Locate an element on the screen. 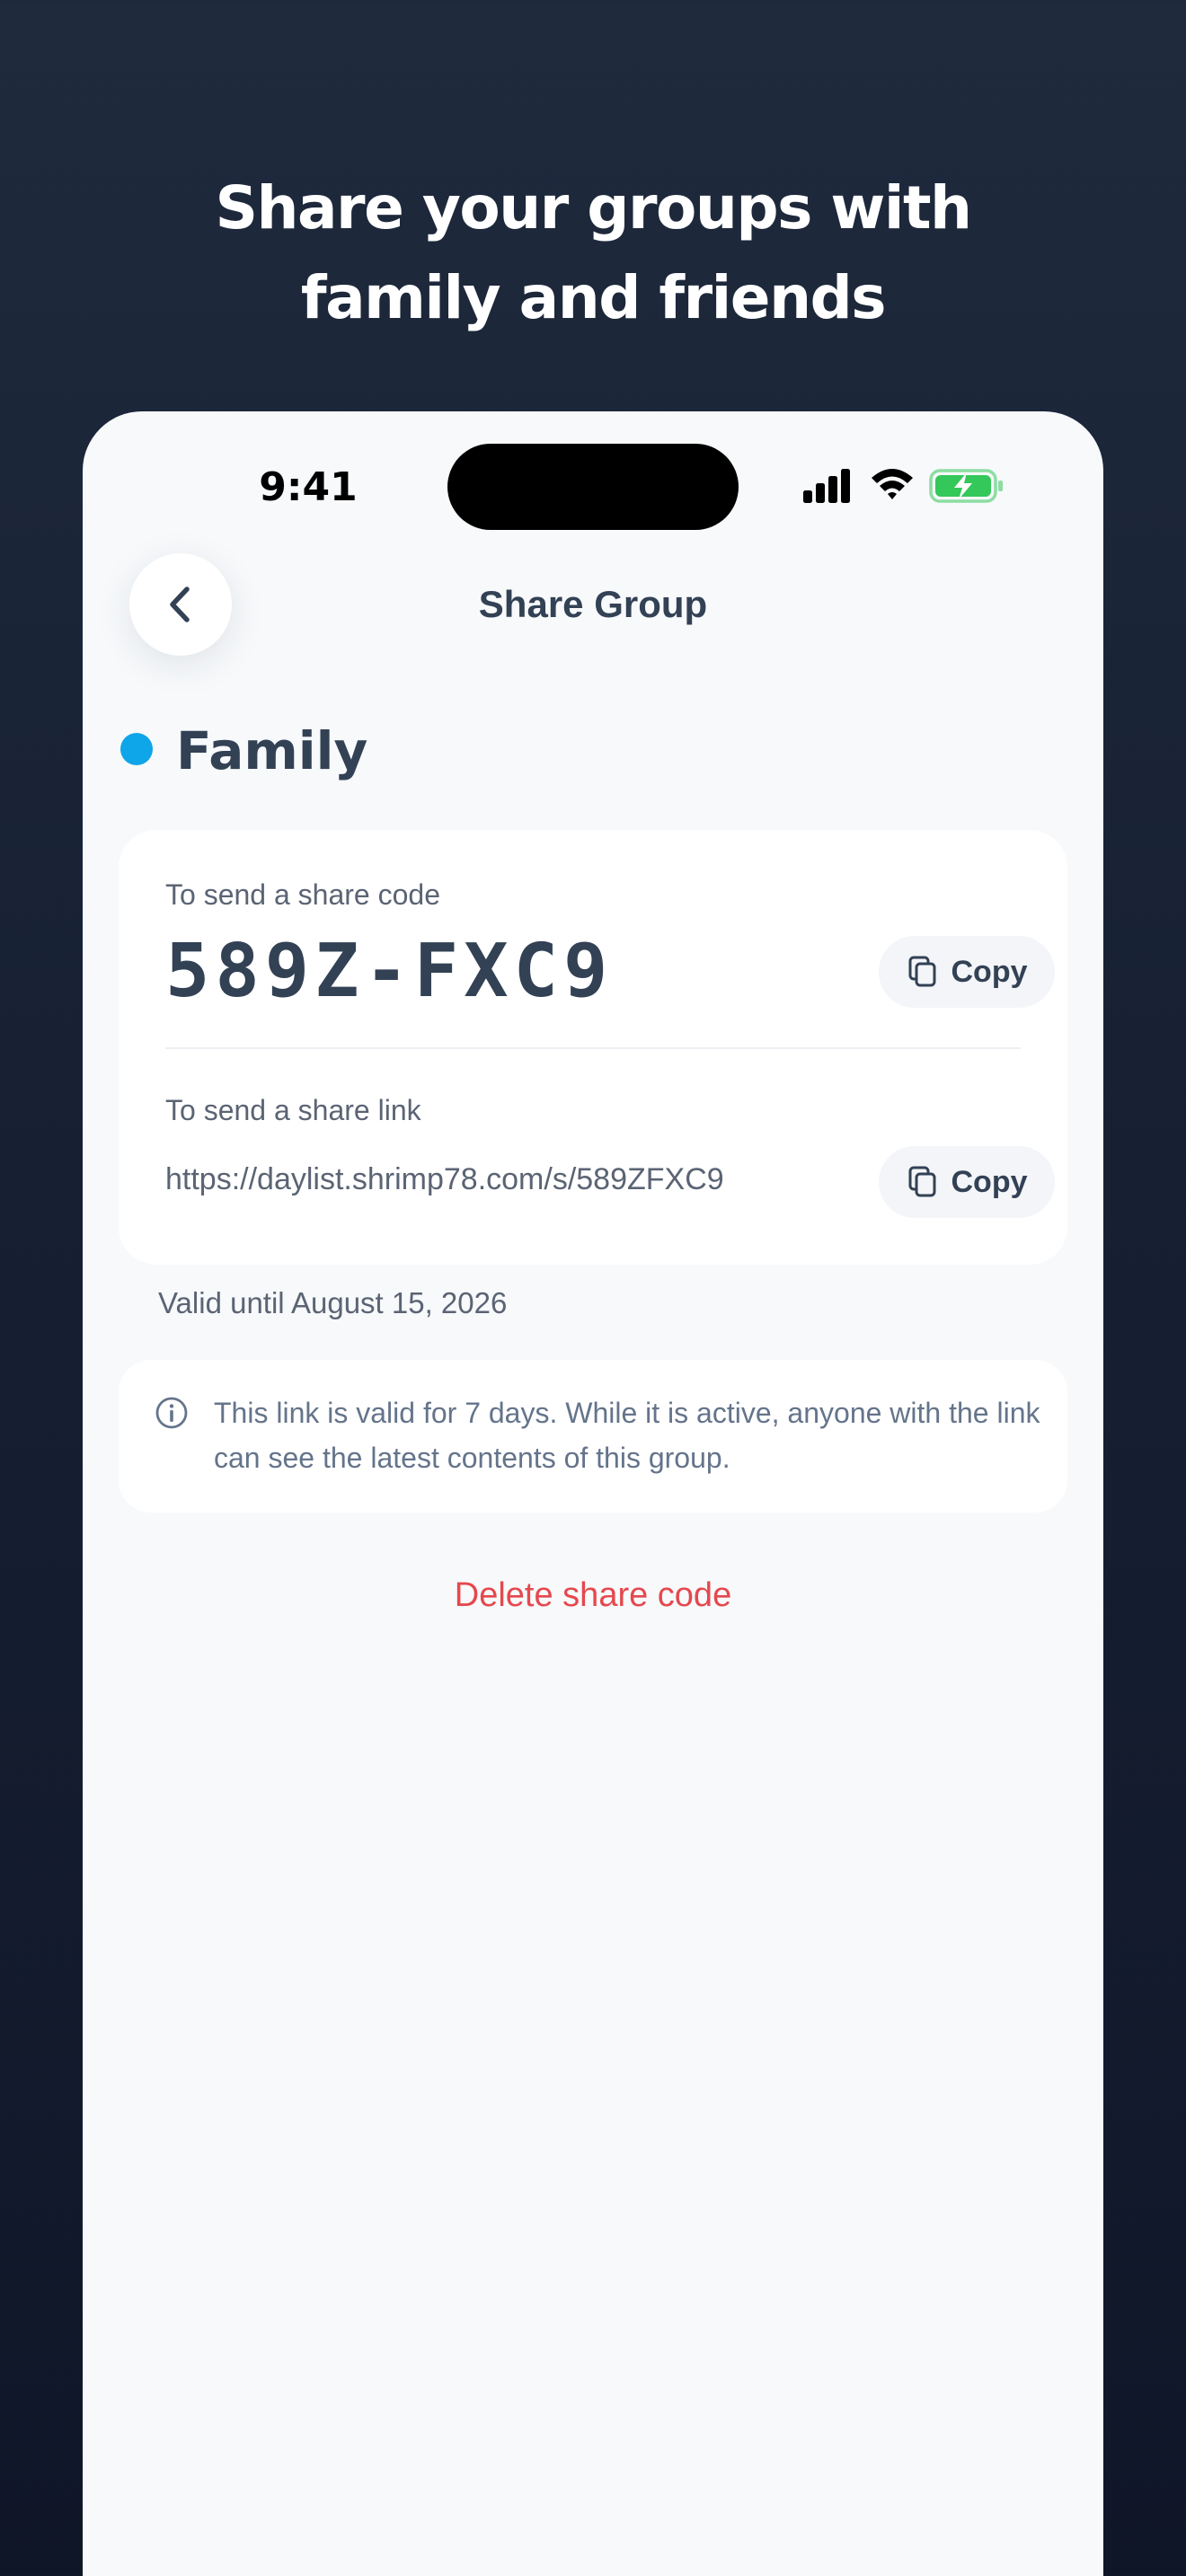 The image size is (1186, 2576). page-title: Share Group is located at coordinates (593, 604).